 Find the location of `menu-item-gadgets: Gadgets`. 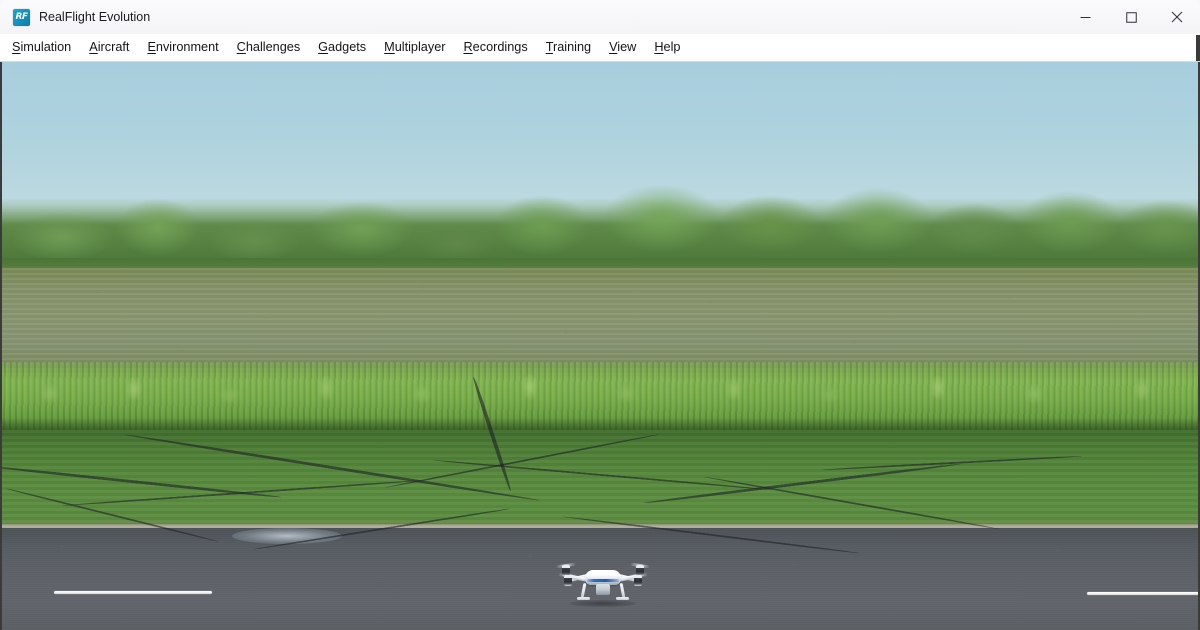

menu-item-gadgets: Gadgets is located at coordinates (342, 47).